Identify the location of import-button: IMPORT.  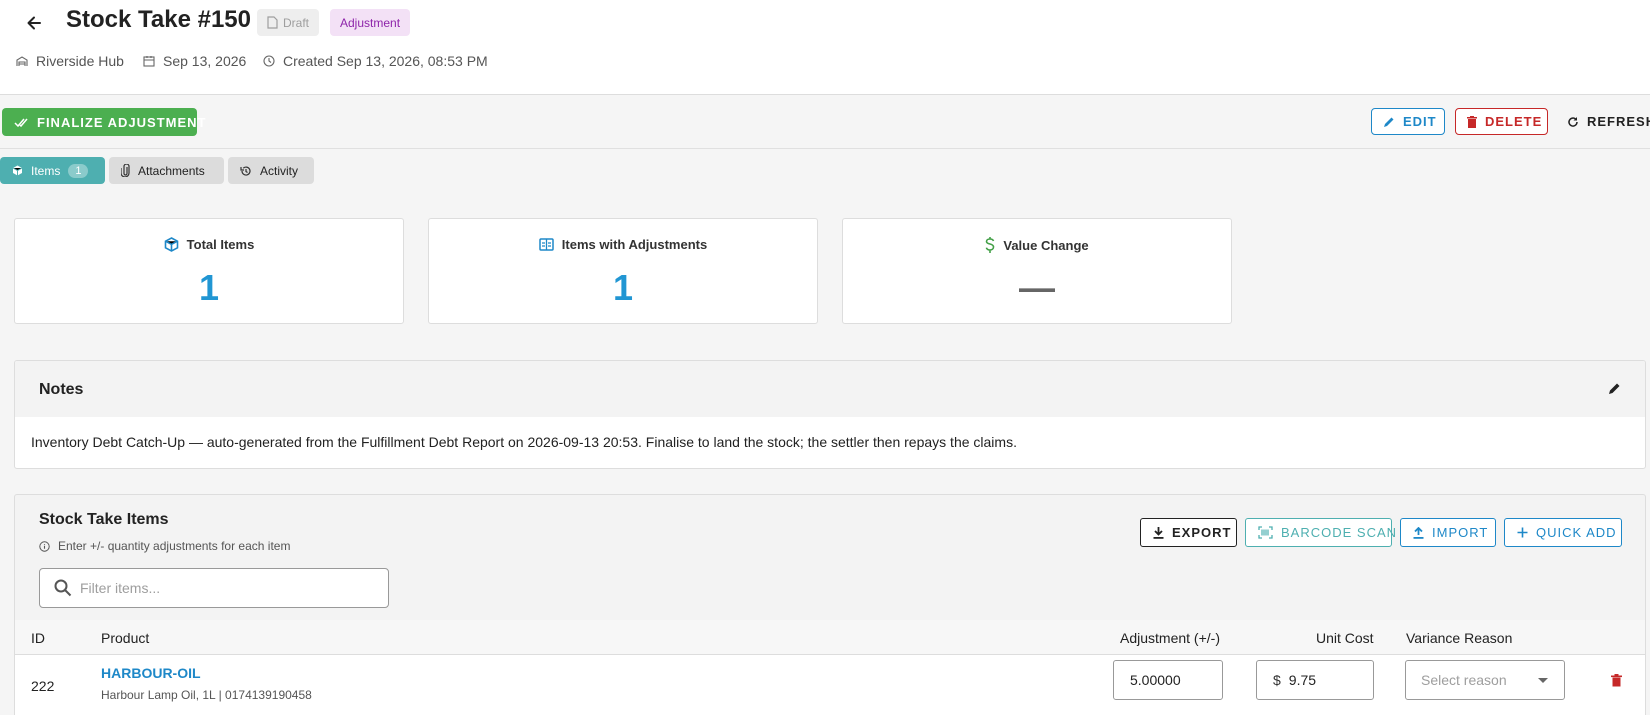
(1448, 532).